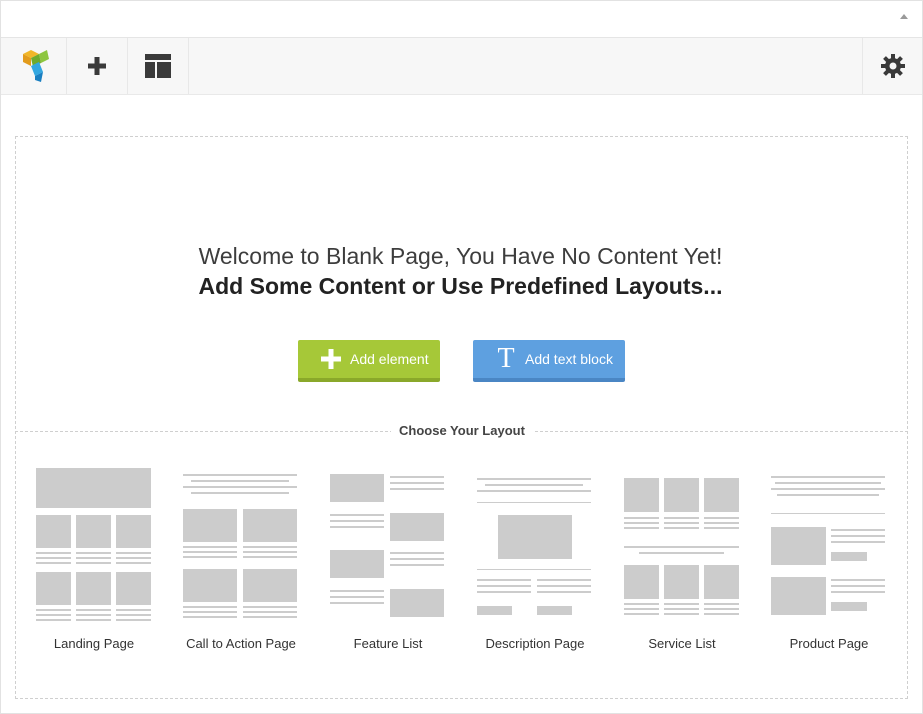 This screenshot has height=714, width=923. What do you see at coordinates (829, 643) in the screenshot?
I see `layout-product-page-label: Product Page` at bounding box center [829, 643].